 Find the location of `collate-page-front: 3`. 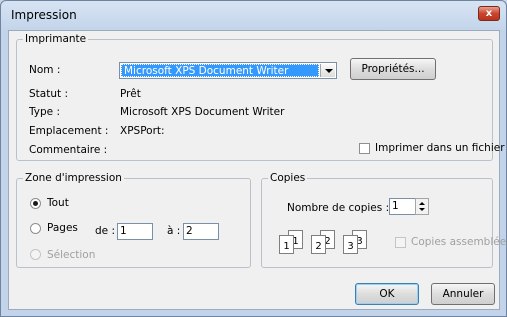

collate-page-front: 3 is located at coordinates (350, 244).